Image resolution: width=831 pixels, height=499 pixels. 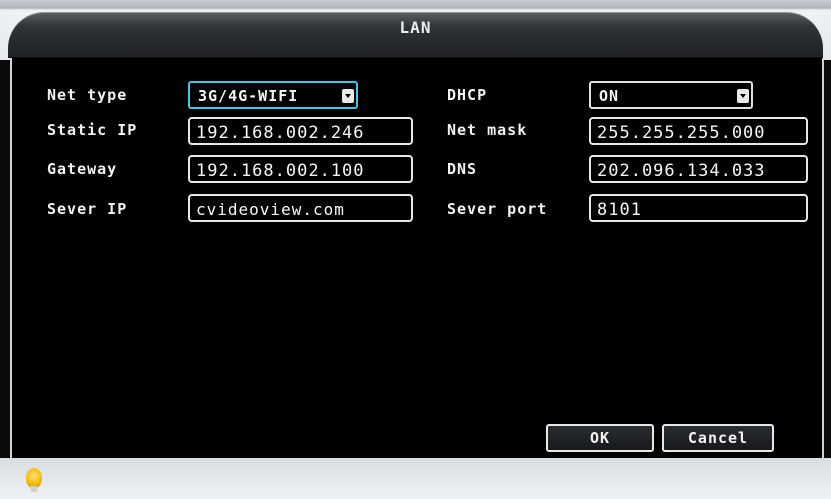 I want to click on status-bar, so click(x=415, y=478).